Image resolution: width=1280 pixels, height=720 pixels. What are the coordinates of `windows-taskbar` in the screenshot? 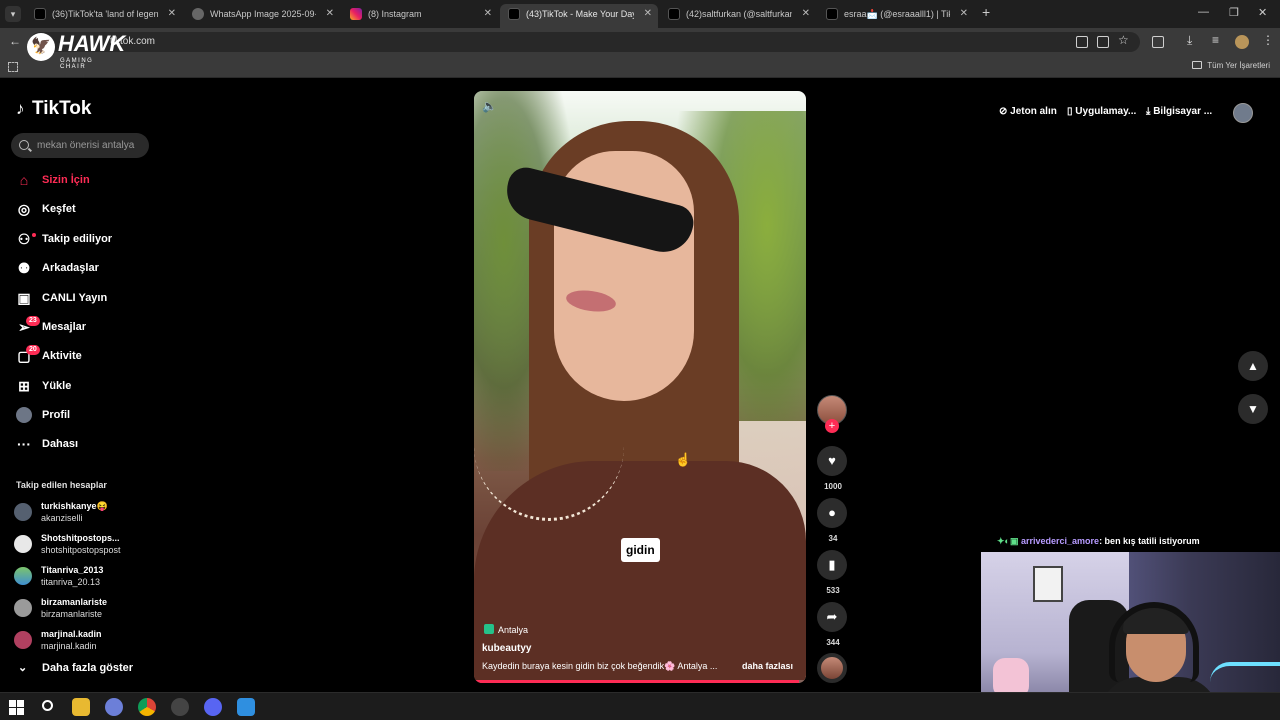 It's located at (640, 706).